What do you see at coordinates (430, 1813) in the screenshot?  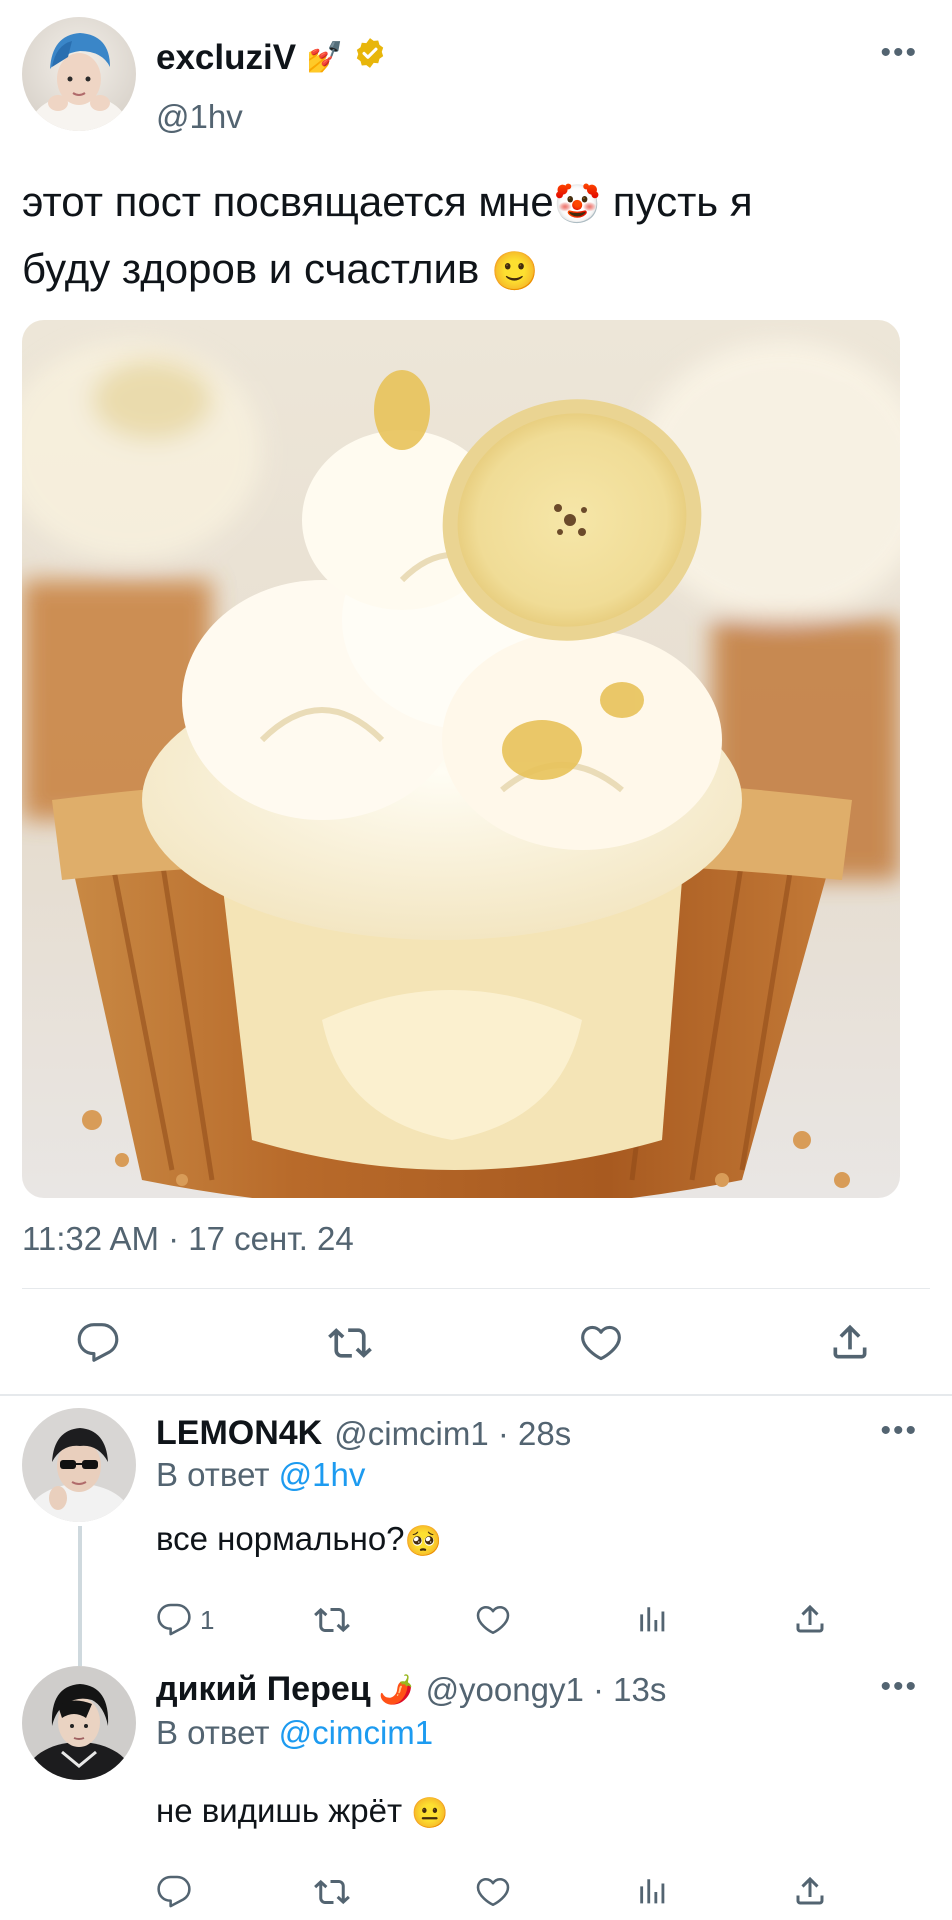 I see `neutral-face-emoji: 😐` at bounding box center [430, 1813].